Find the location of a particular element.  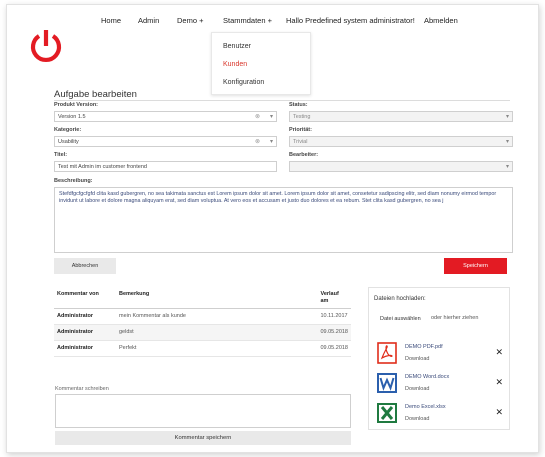

nav-demo: Demo + is located at coordinates (190, 20).